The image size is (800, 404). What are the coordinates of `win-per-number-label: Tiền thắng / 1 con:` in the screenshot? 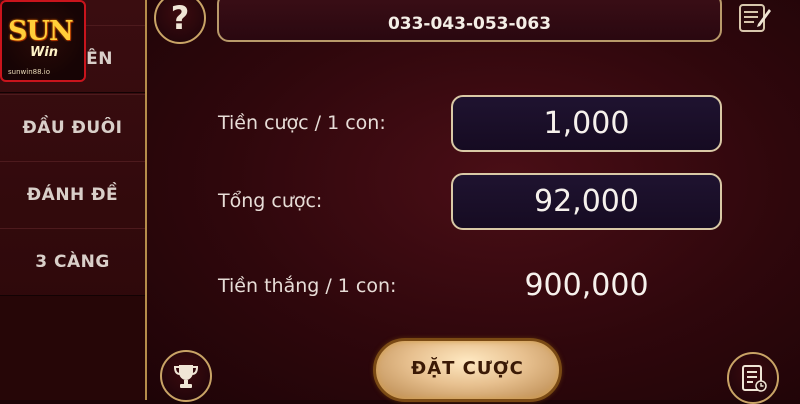 It's located at (307, 286).